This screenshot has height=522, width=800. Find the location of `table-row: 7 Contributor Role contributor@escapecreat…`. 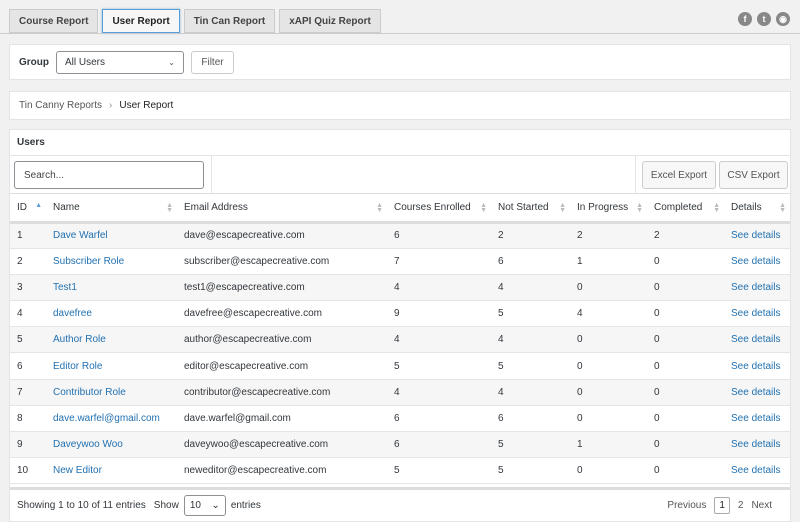

table-row: 7 Contributor Role contributor@escapecreat… is located at coordinates (400, 392).